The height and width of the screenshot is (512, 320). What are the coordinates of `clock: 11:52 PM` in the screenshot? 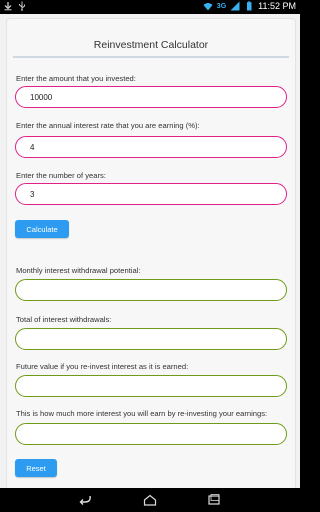 It's located at (277, 6).